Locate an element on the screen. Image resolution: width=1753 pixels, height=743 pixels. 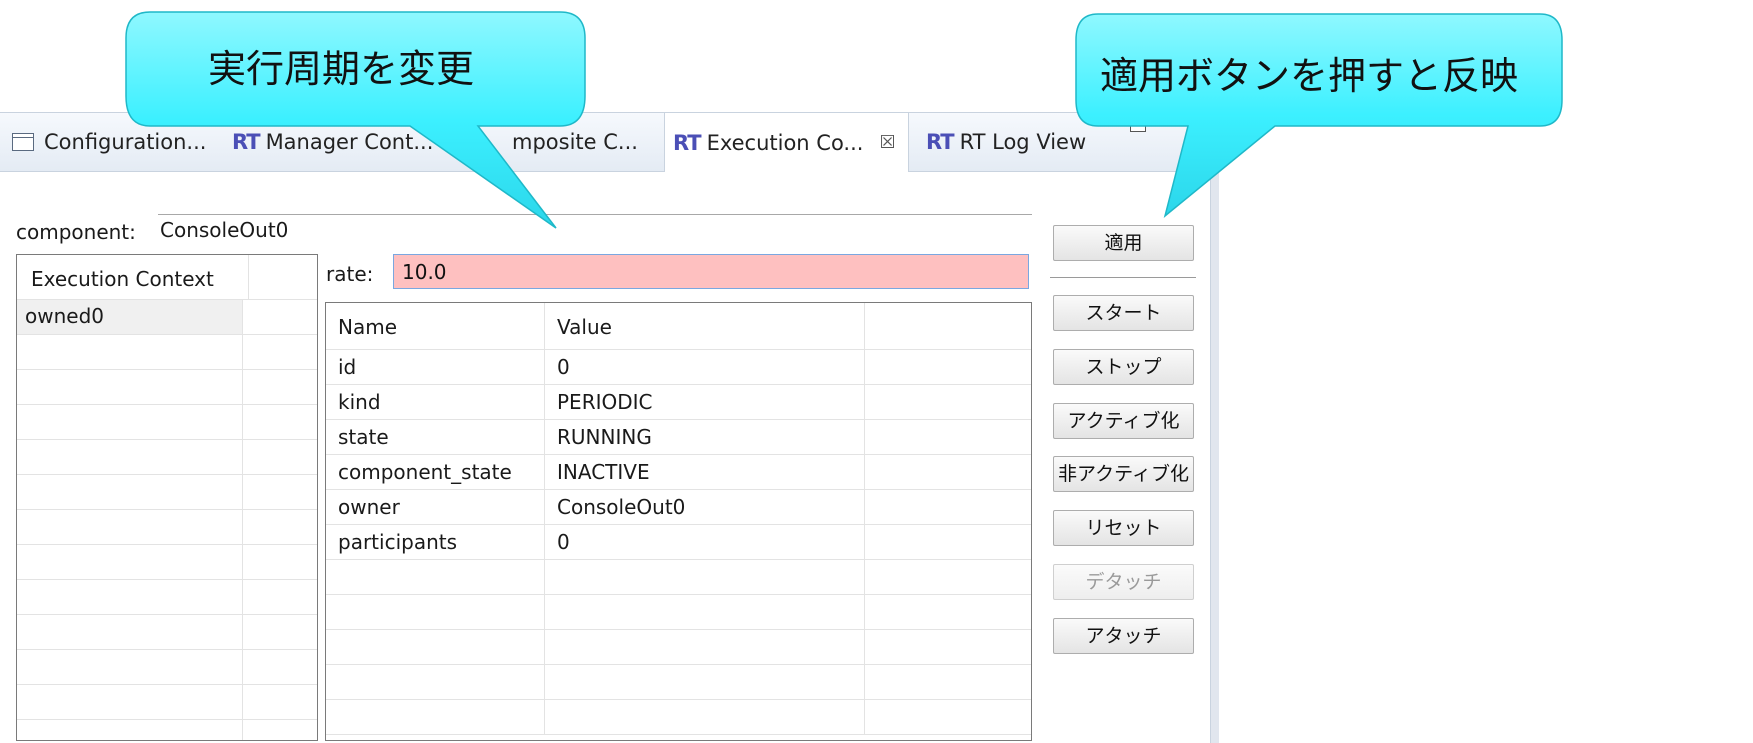
callout-left-text: 実行周期を変更 is located at coordinates (341, 69).